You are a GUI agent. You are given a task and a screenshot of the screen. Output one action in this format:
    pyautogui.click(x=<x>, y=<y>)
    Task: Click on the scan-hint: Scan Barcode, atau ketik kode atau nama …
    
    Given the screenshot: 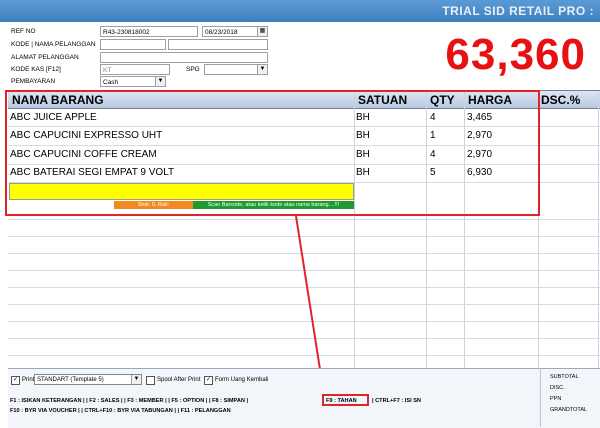 What is the action you would take?
    pyautogui.click(x=273, y=205)
    